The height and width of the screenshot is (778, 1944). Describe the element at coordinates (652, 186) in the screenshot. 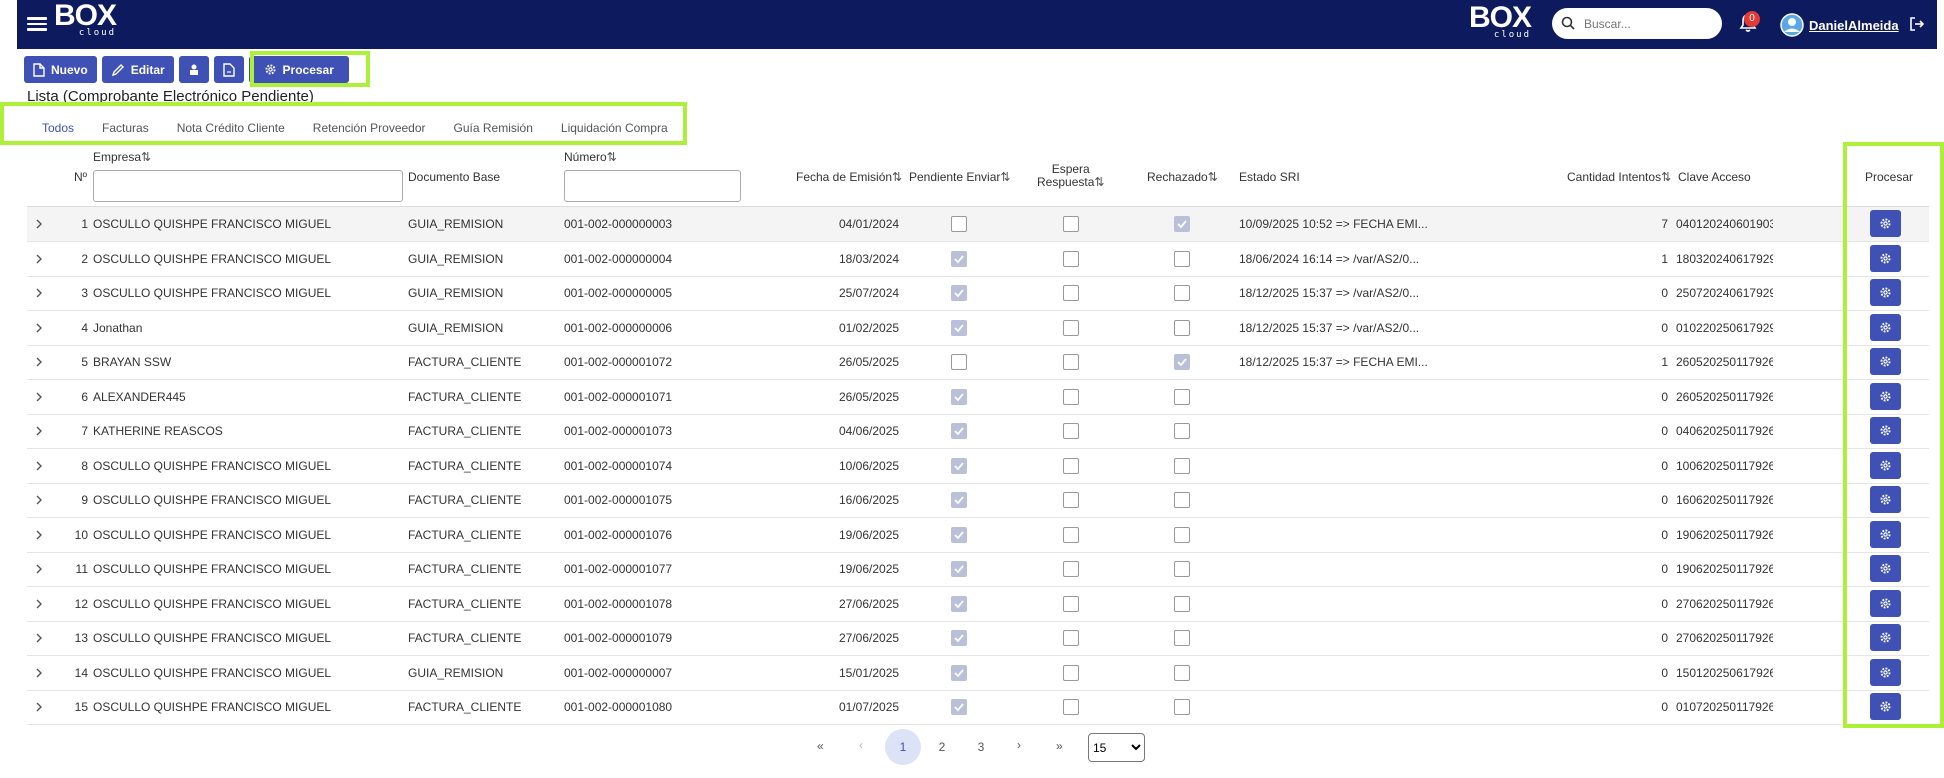

I see `numero-filter-input` at that location.